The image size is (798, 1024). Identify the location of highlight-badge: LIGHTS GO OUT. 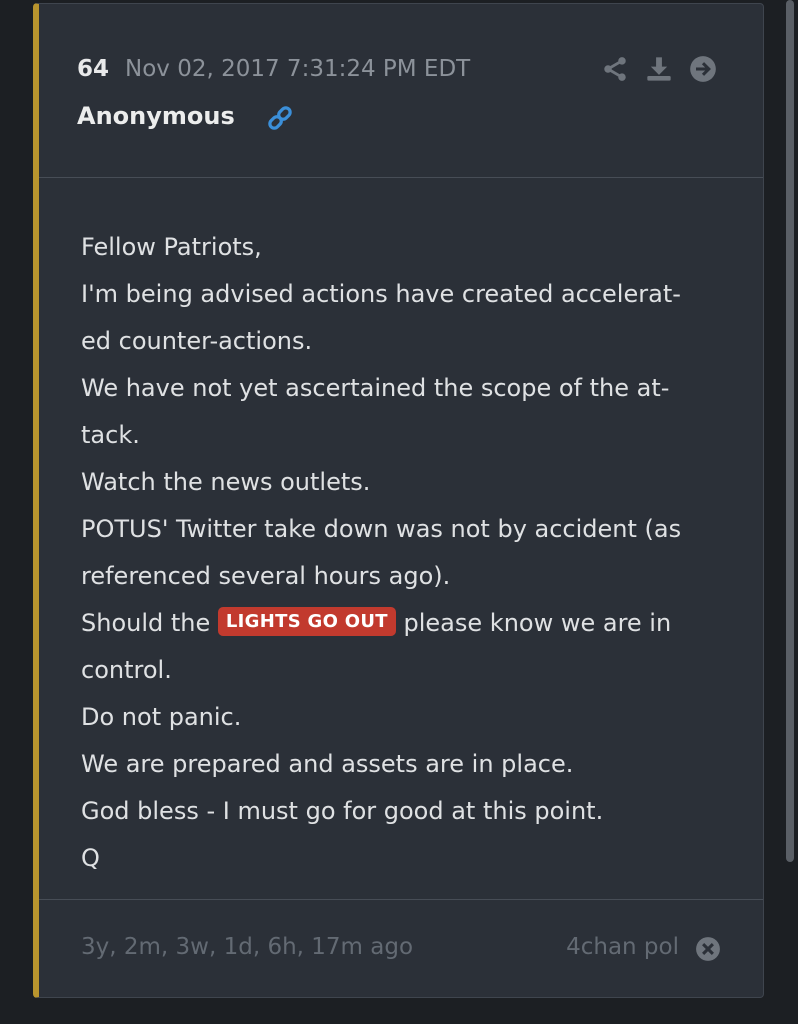
(306, 621).